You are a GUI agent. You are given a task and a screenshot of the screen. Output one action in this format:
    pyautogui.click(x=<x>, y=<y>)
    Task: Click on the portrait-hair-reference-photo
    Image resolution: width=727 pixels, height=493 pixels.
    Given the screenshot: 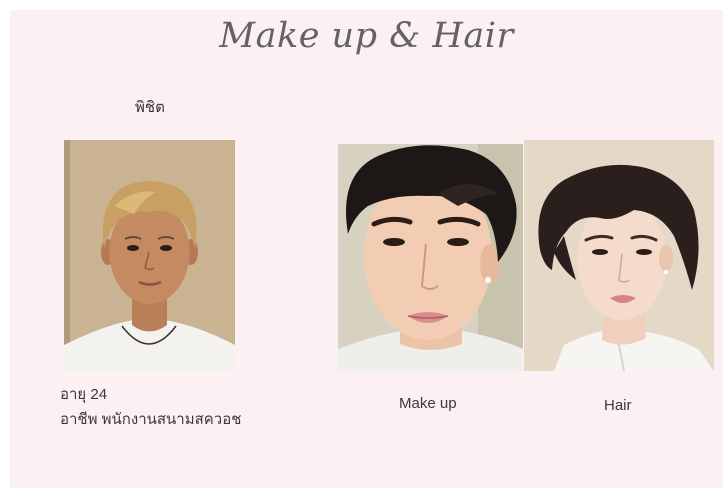 What is the action you would take?
    pyautogui.click(x=619, y=255)
    